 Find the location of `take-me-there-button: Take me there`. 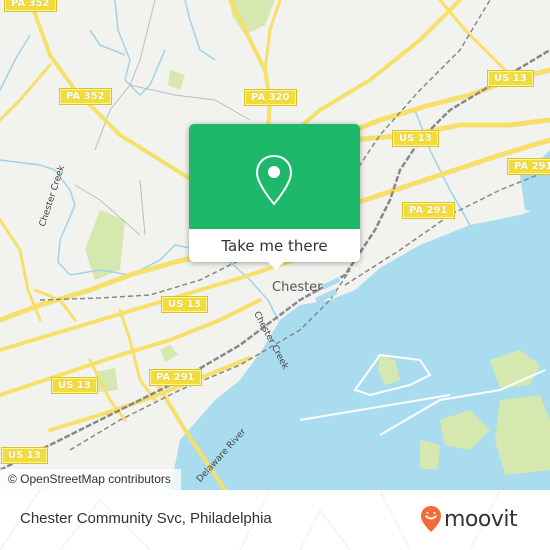

take-me-there-button: Take me there is located at coordinates (274, 245).